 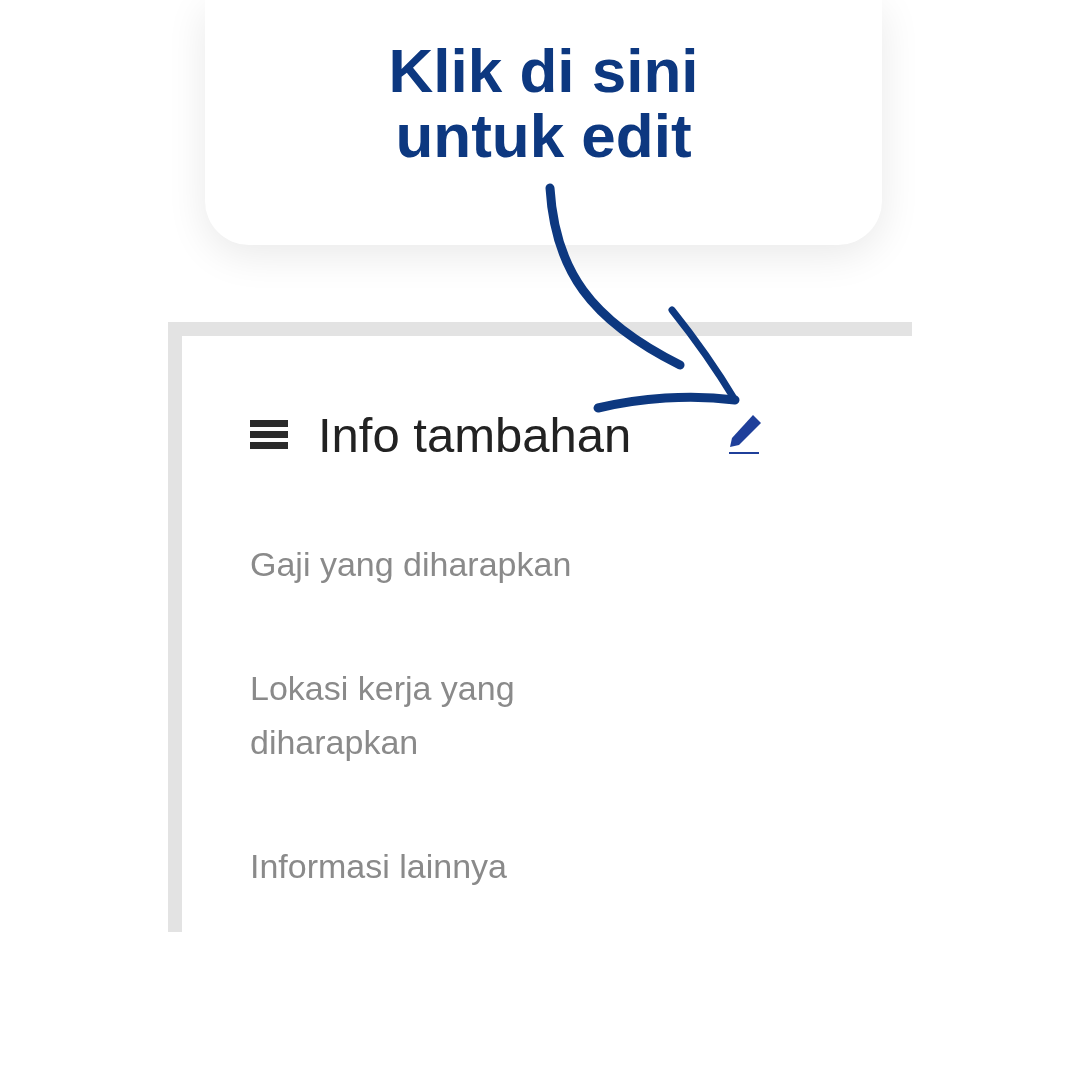 I want to click on field-label: Gaji yang diharapkan, so click(x=411, y=564).